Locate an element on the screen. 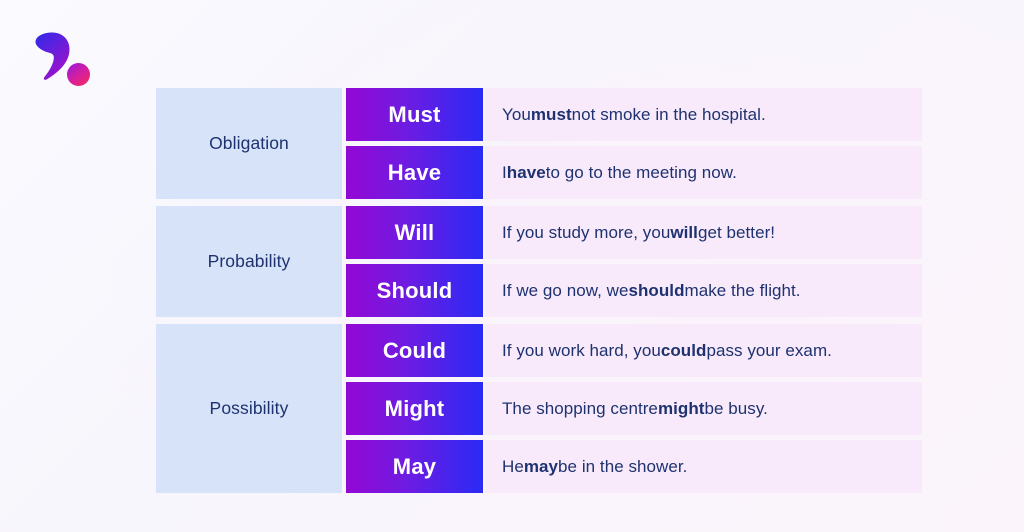  example-text-before: If you study more, you is located at coordinates (586, 232).